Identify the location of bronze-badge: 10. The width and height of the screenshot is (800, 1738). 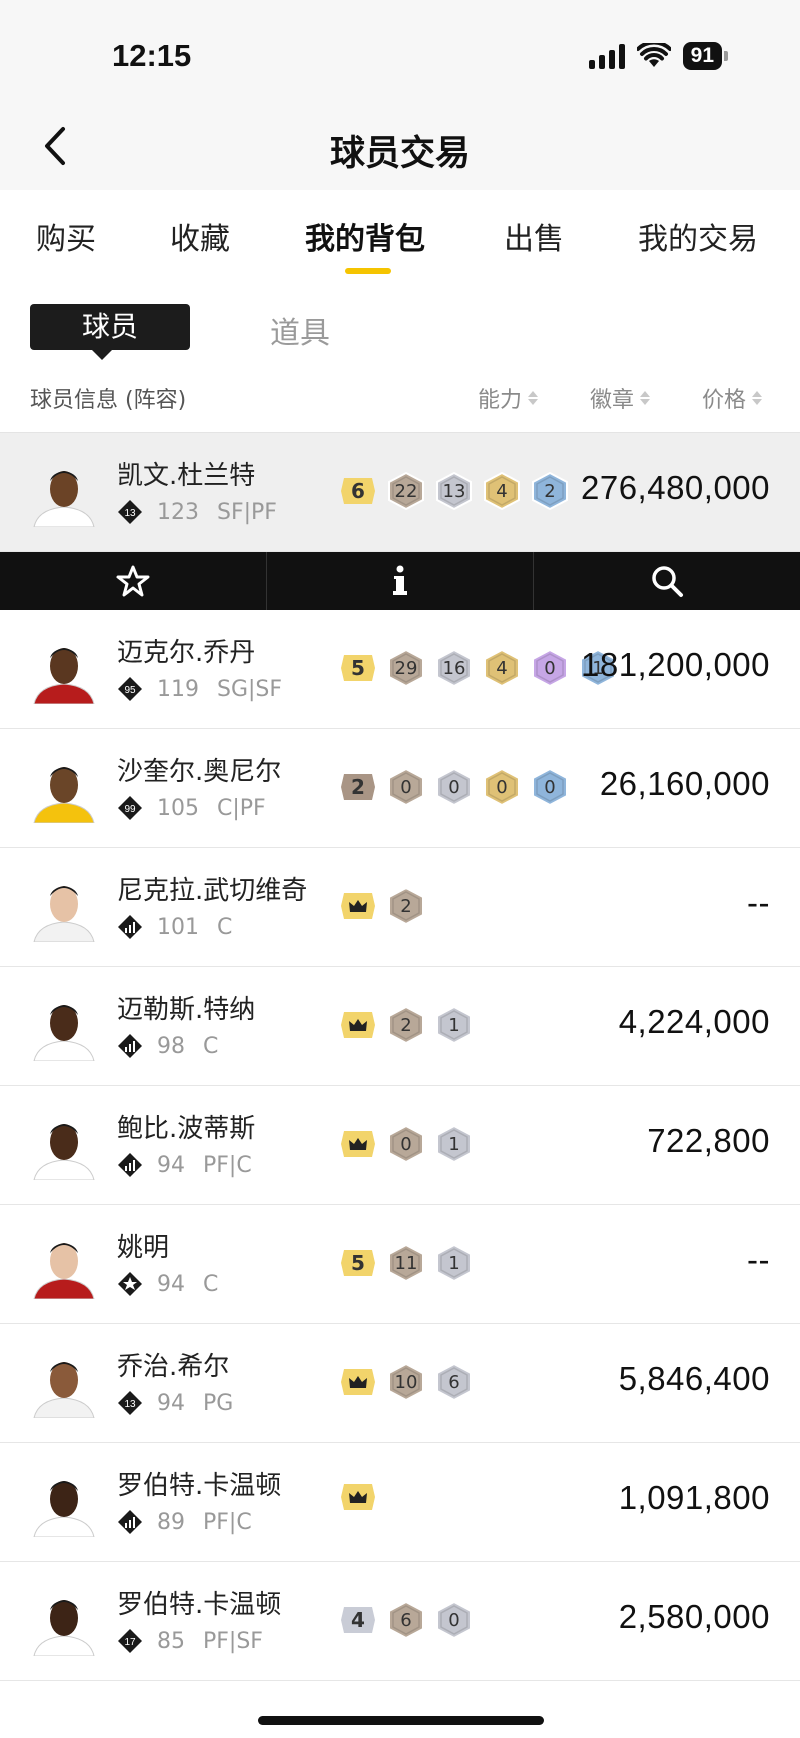
(406, 1382).